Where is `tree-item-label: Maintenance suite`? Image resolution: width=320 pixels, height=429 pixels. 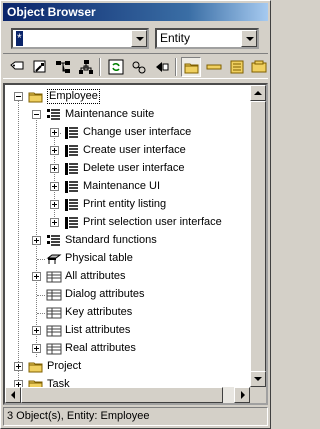 tree-item-label: Maintenance suite is located at coordinates (110, 114).